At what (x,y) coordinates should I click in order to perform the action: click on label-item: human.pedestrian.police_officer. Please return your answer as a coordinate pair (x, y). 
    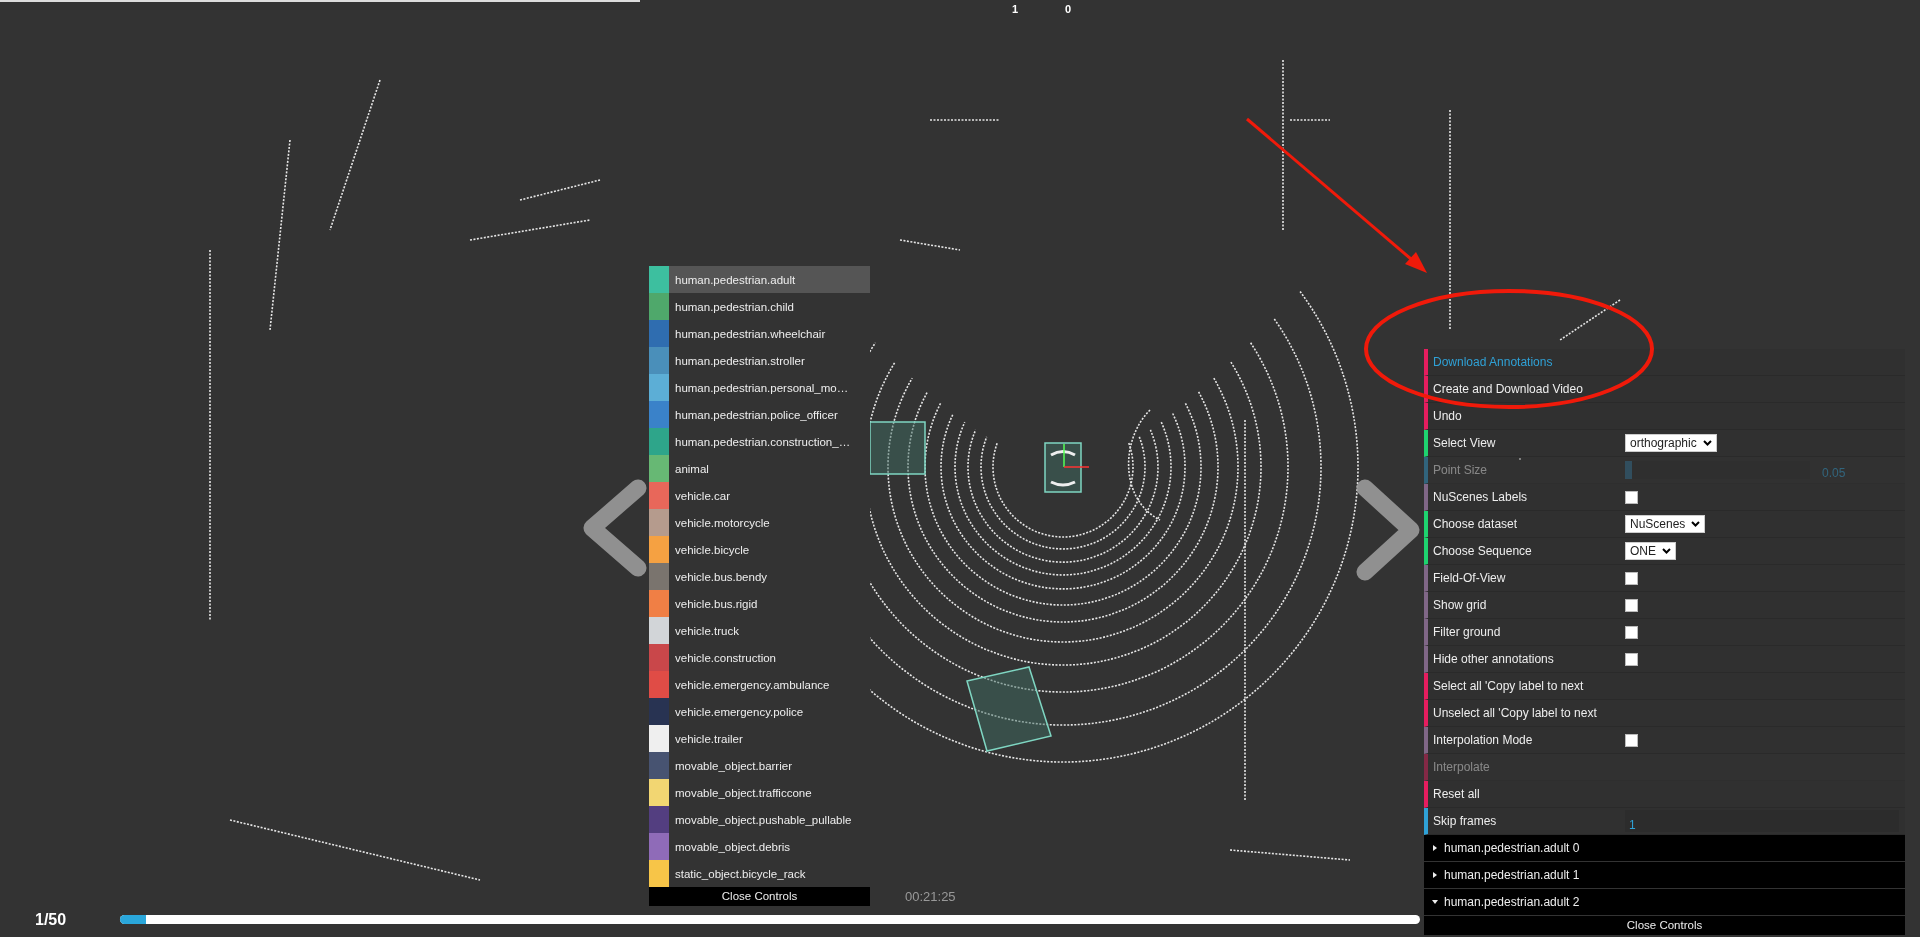
    Looking at the image, I should click on (759, 414).